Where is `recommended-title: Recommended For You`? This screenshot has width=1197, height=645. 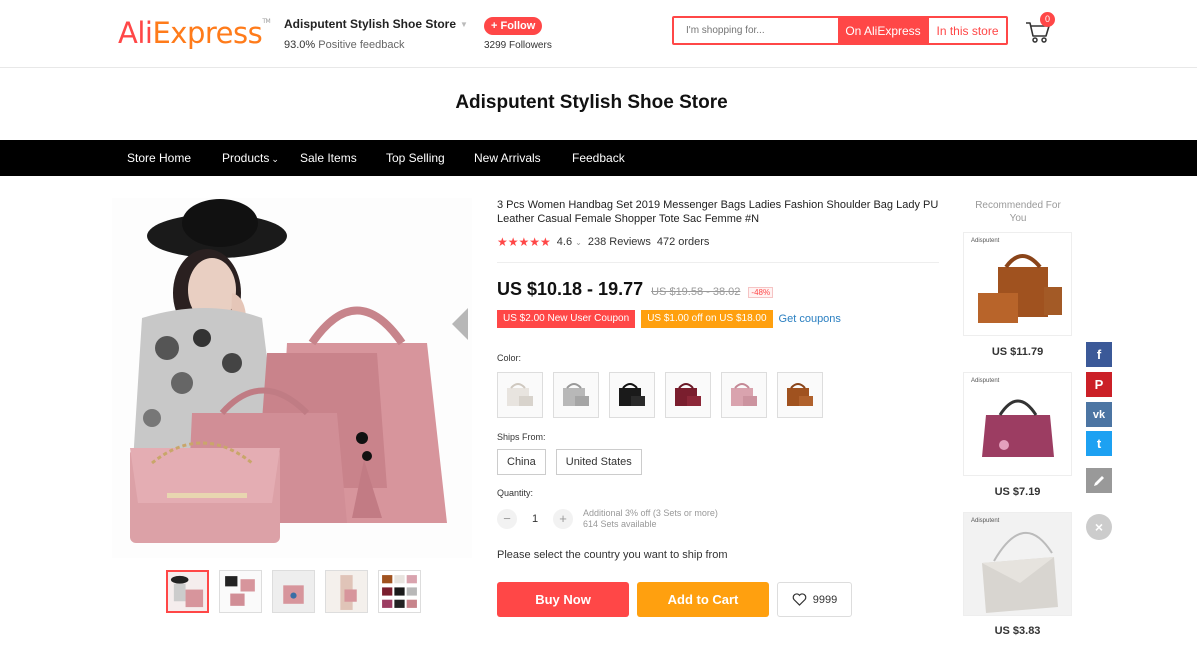
recommended-title: Recommended For You is located at coordinates (1018, 212).